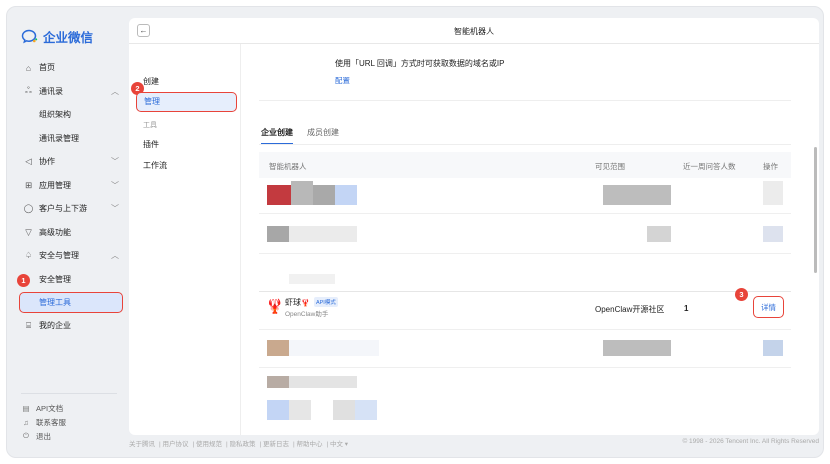 The image size is (830, 464). I want to click on sidebar-item-advanced: ▽ 高级功能, so click(68, 233).